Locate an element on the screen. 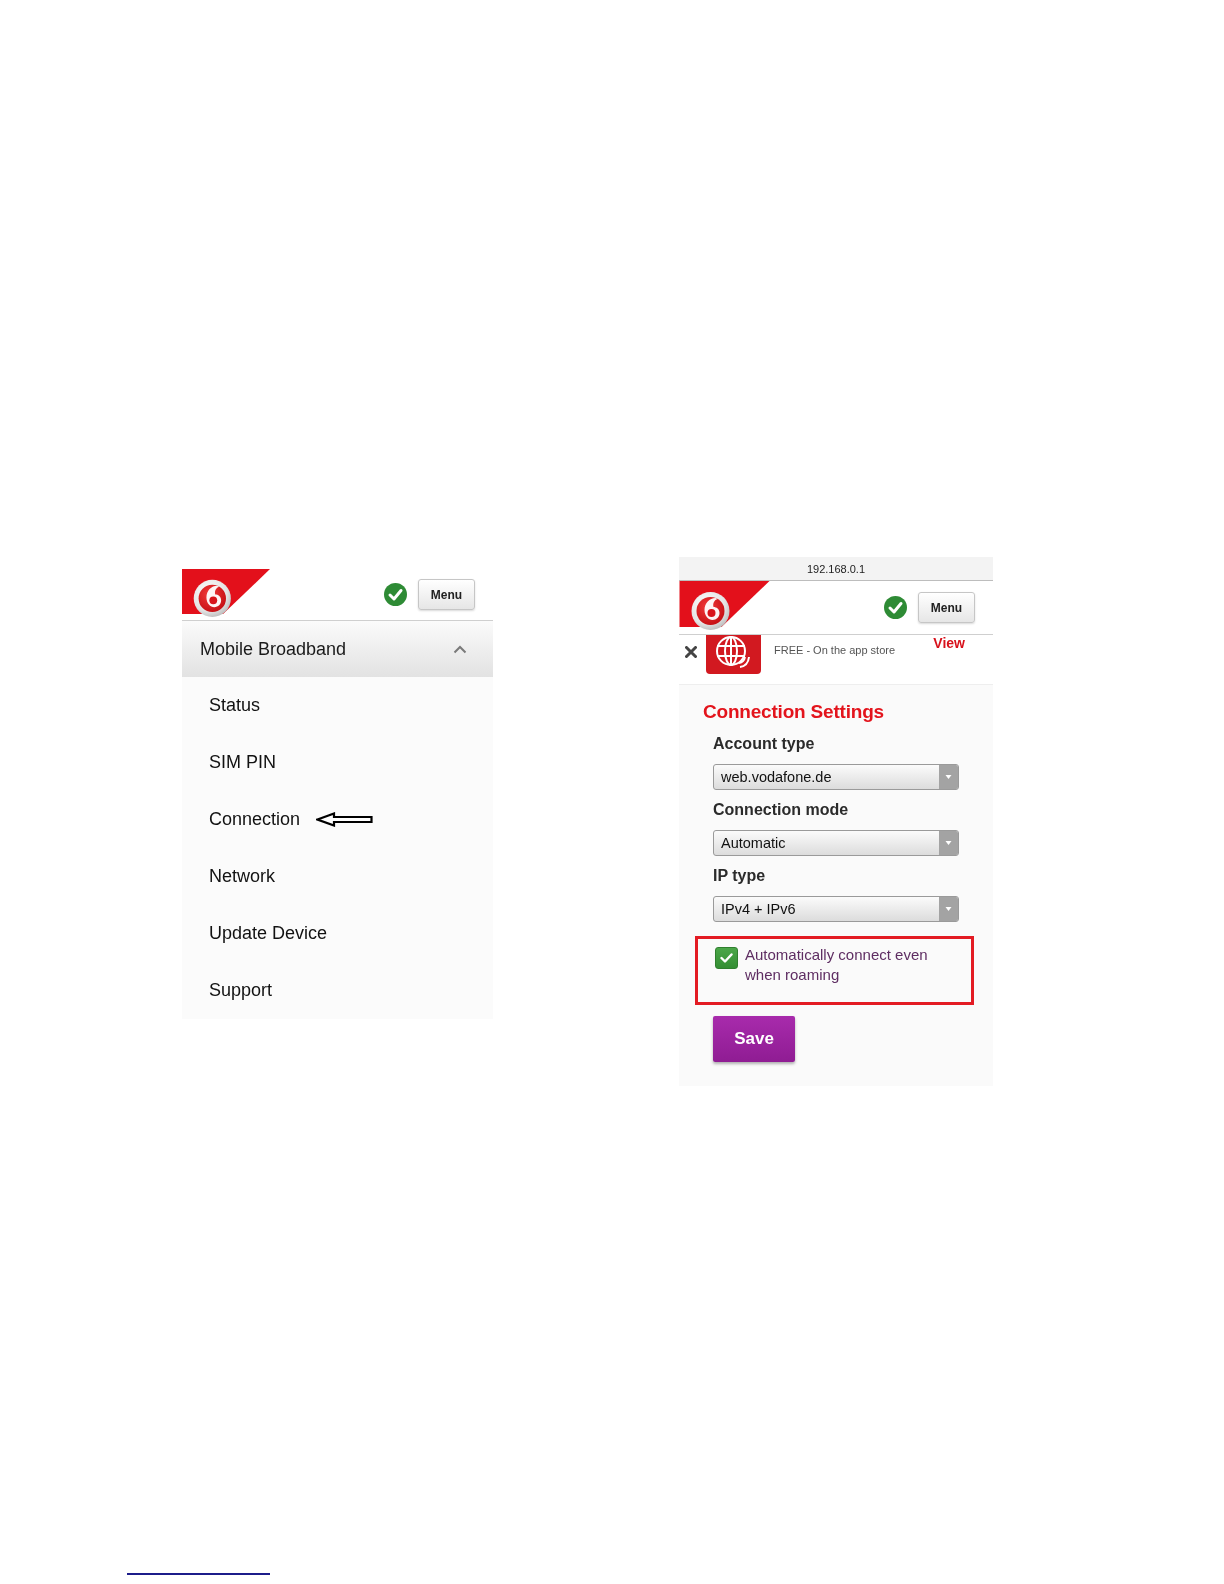  select-field: Automatic is located at coordinates (836, 843).